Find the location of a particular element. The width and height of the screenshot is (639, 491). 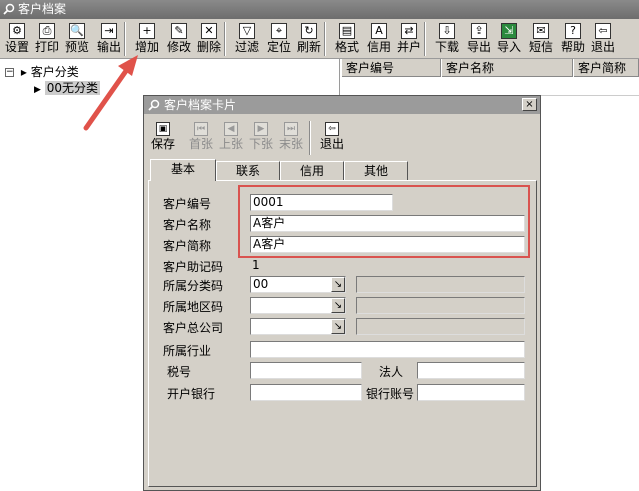

help-icon: ? is located at coordinates (573, 31).